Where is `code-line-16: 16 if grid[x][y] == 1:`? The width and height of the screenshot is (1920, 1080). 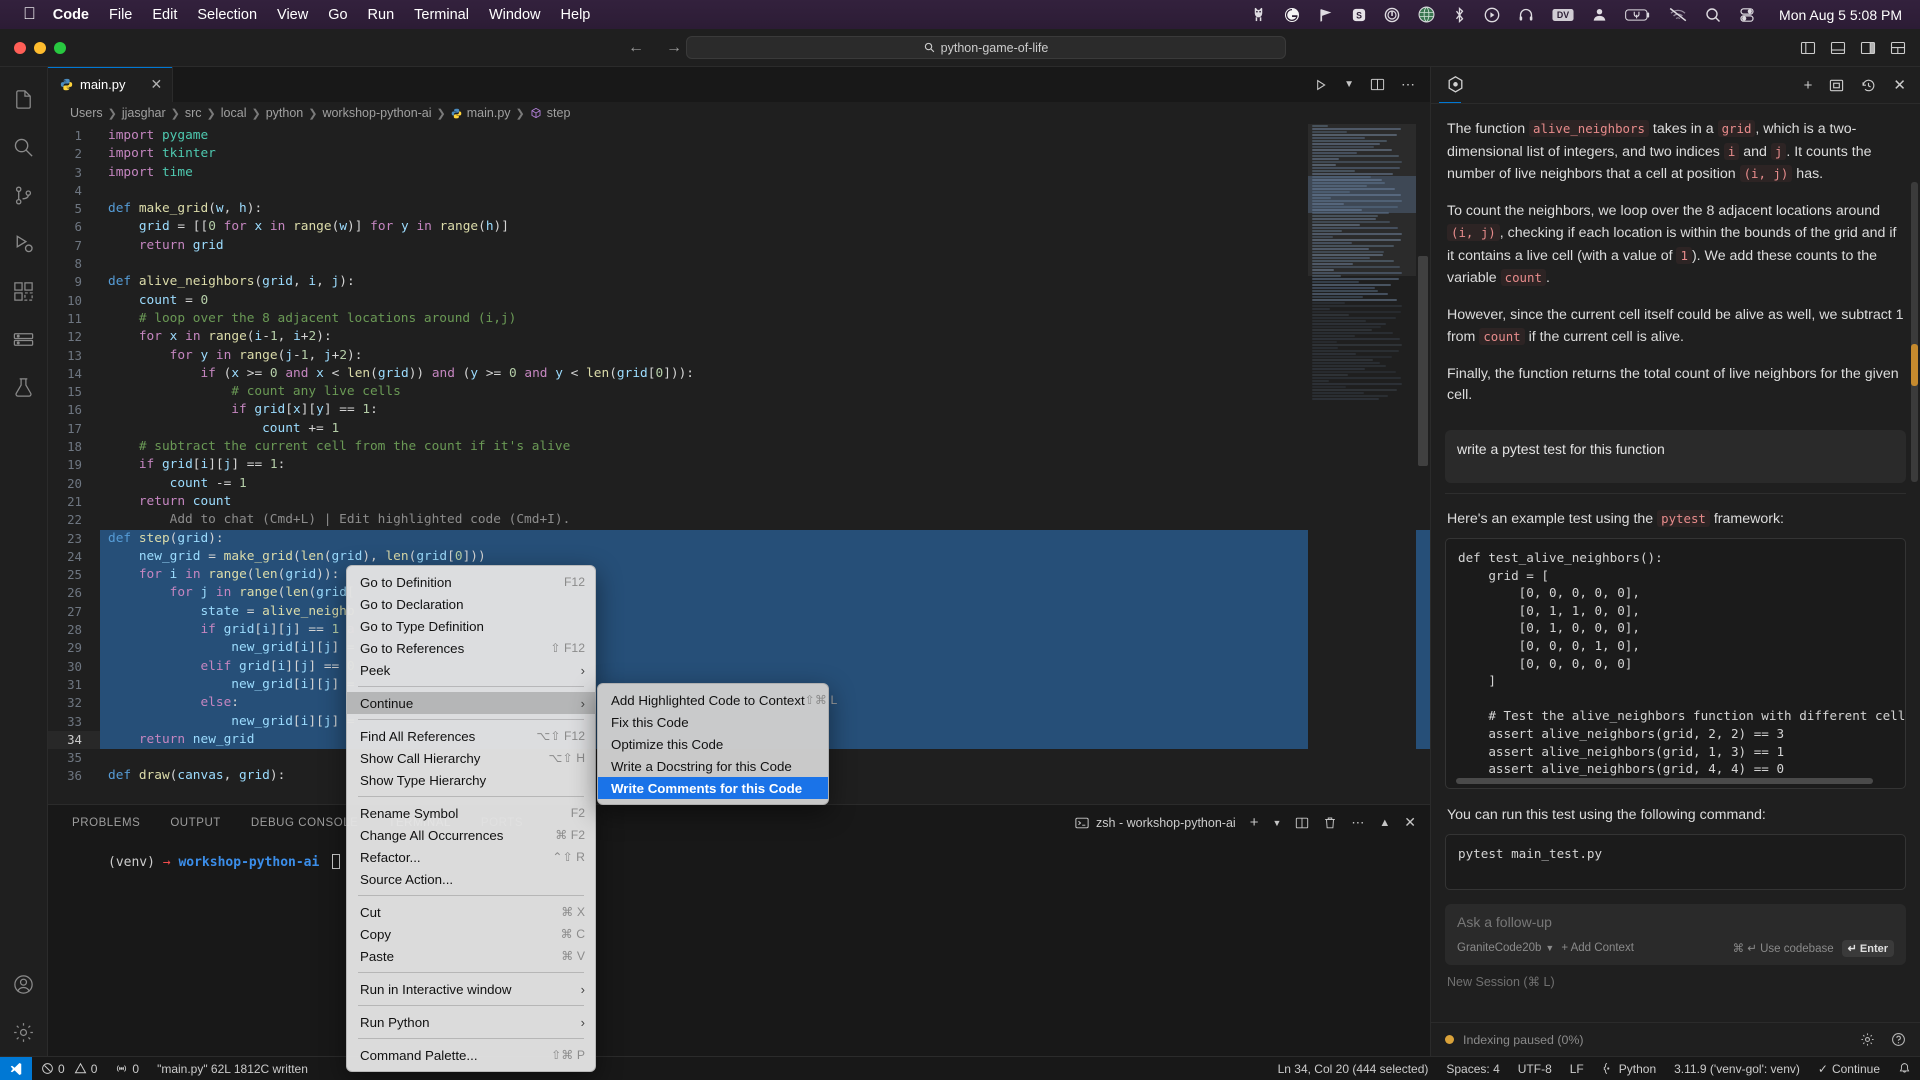
code-line-16: 16 if grid[x][y] == 1: is located at coordinates (739, 410).